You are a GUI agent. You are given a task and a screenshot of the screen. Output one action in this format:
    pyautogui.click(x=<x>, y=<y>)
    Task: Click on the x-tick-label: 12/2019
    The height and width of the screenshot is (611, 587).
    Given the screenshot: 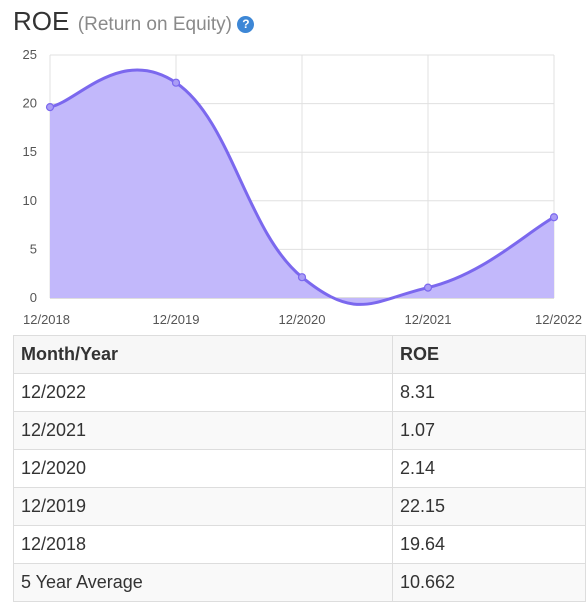 What is the action you would take?
    pyautogui.click(x=176, y=319)
    